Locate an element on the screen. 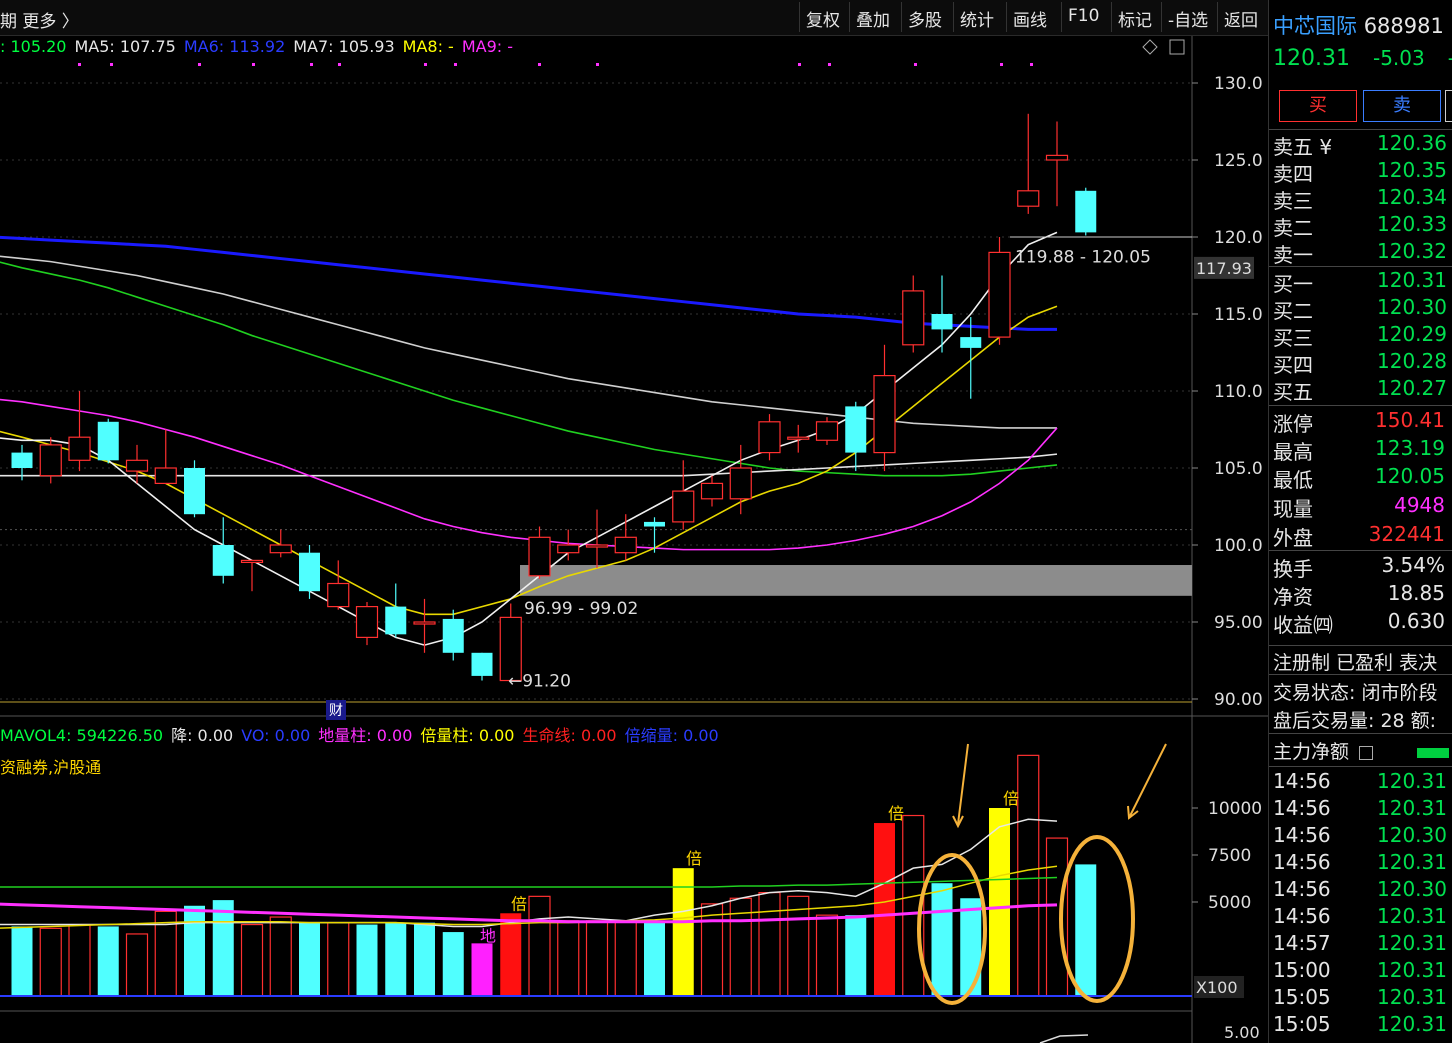 The width and height of the screenshot is (1452, 1043). ask-row: 卖五 ¥ 120.36 is located at coordinates (1362, 145).